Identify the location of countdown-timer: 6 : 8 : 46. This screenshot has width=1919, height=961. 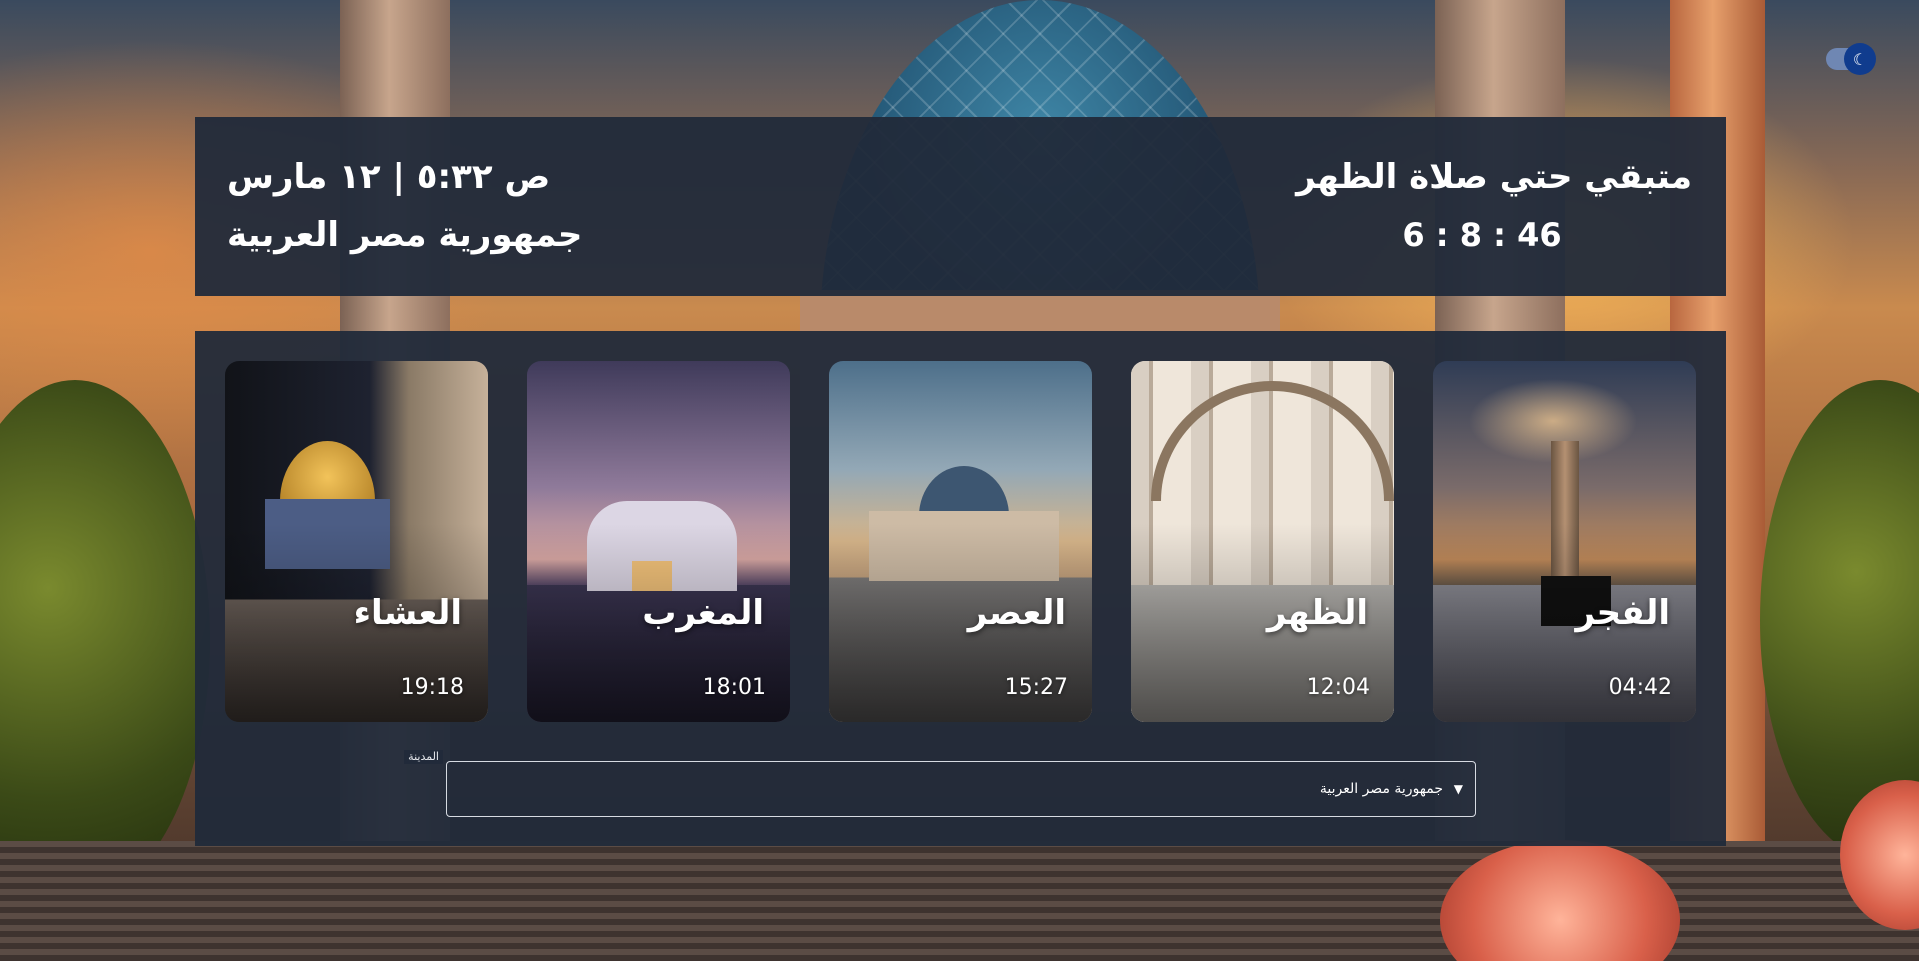
(1482, 235).